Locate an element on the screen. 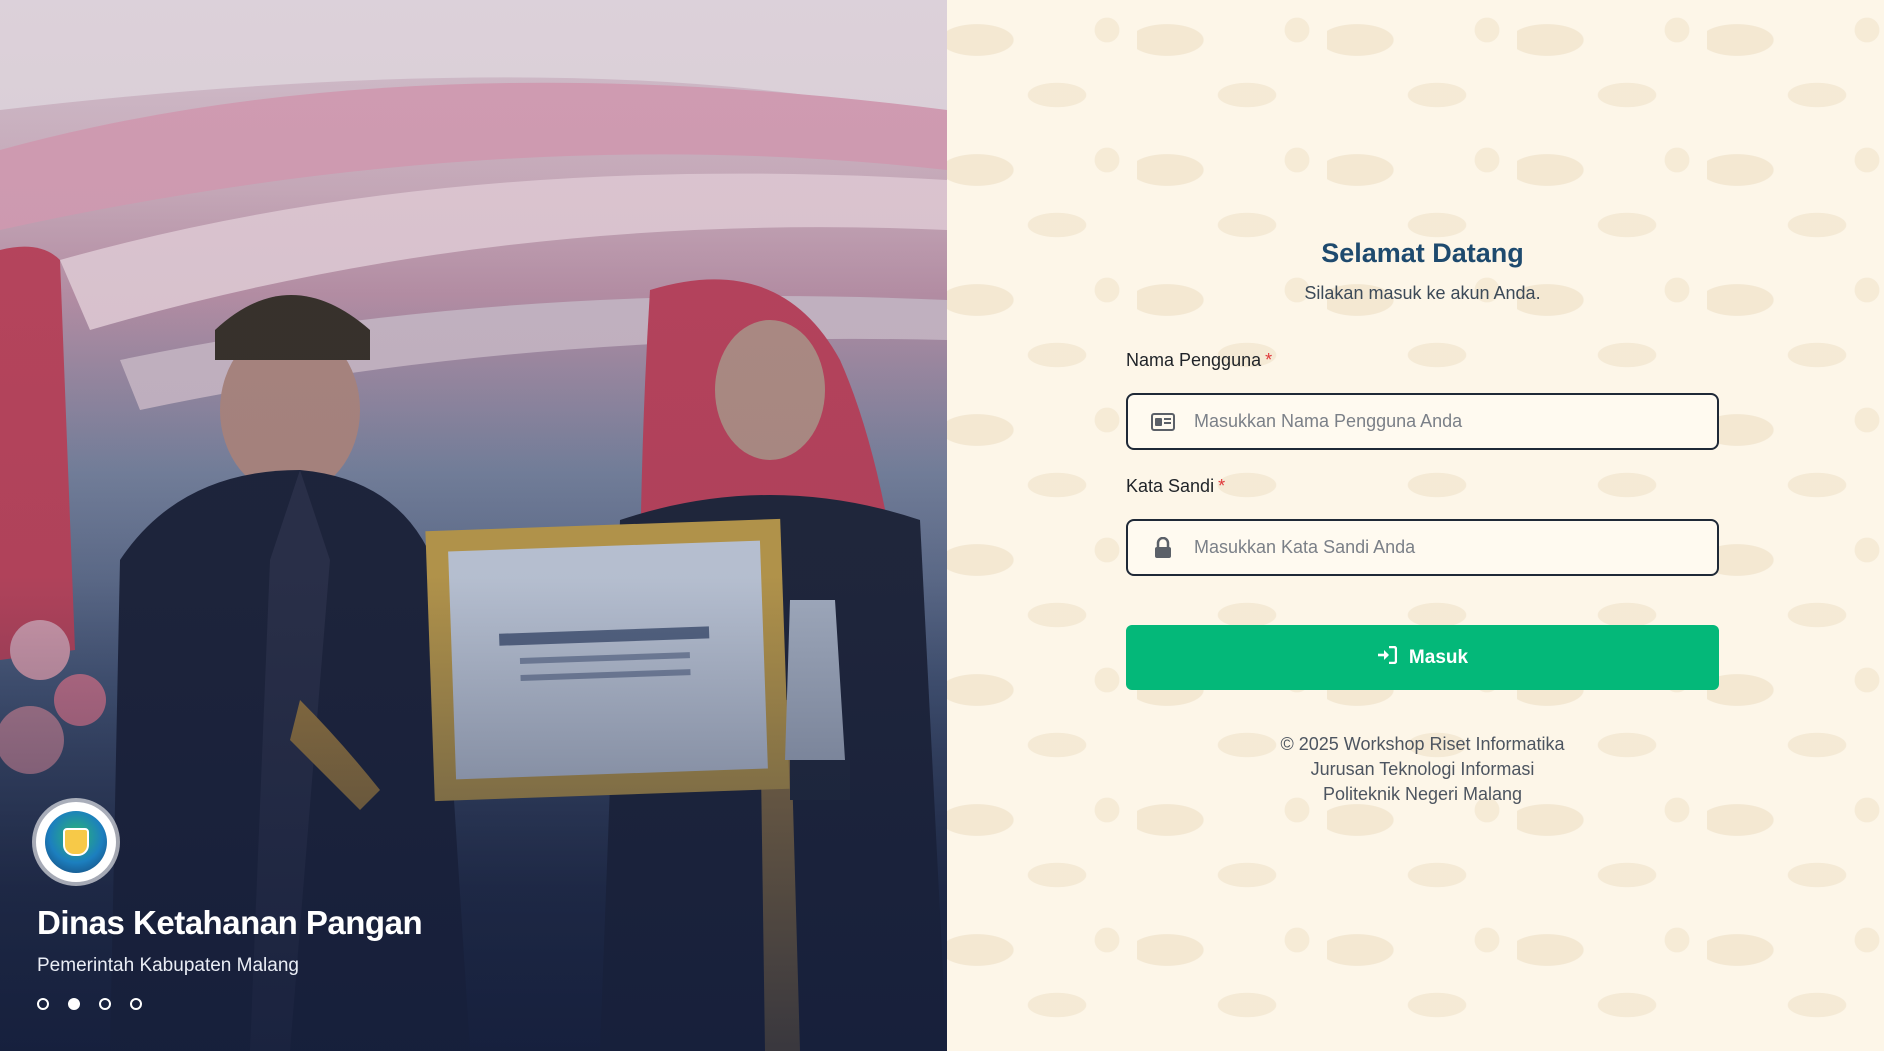  footer-department: Jurusan Teknologi Informasi is located at coordinates (1422, 769).